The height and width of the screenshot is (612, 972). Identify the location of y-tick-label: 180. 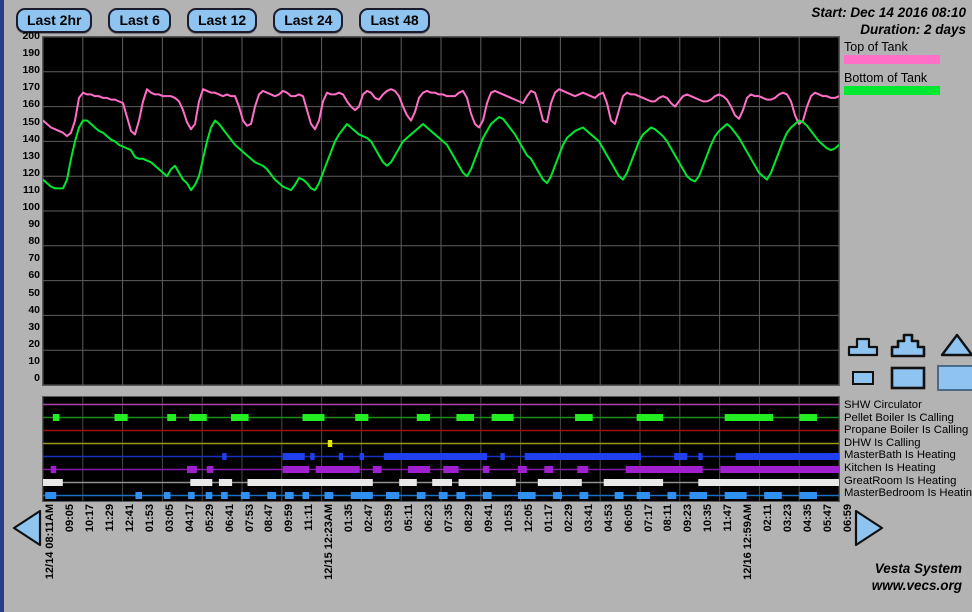
(31, 70).